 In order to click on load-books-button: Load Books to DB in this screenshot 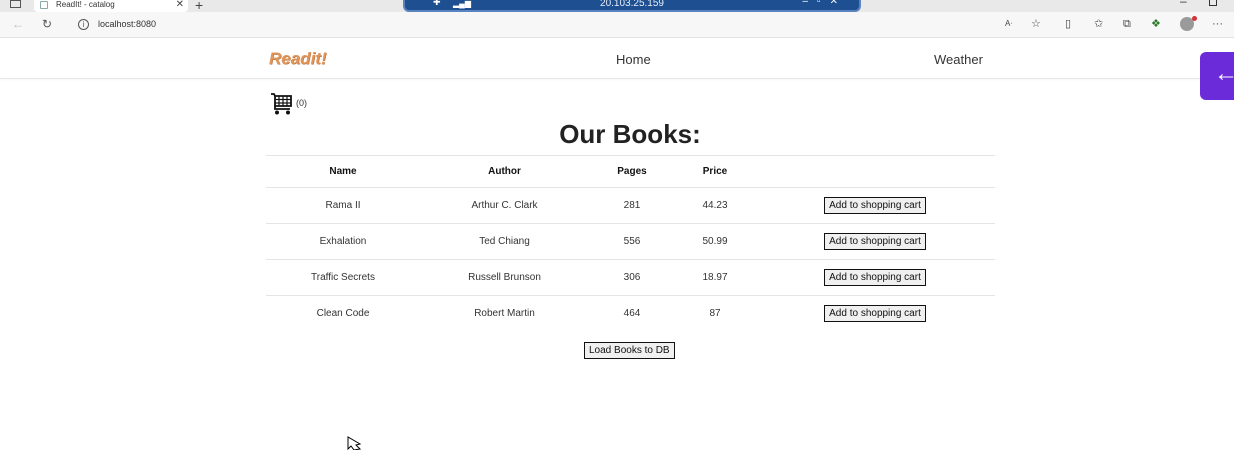, I will do `click(629, 350)`.